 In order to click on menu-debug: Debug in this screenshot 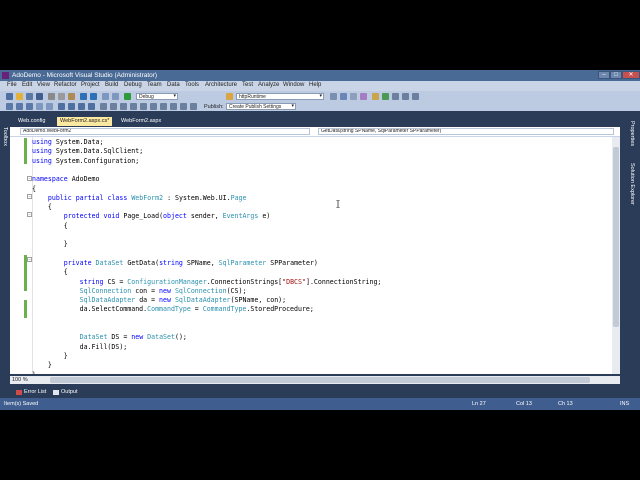, I will do `click(133, 85)`.